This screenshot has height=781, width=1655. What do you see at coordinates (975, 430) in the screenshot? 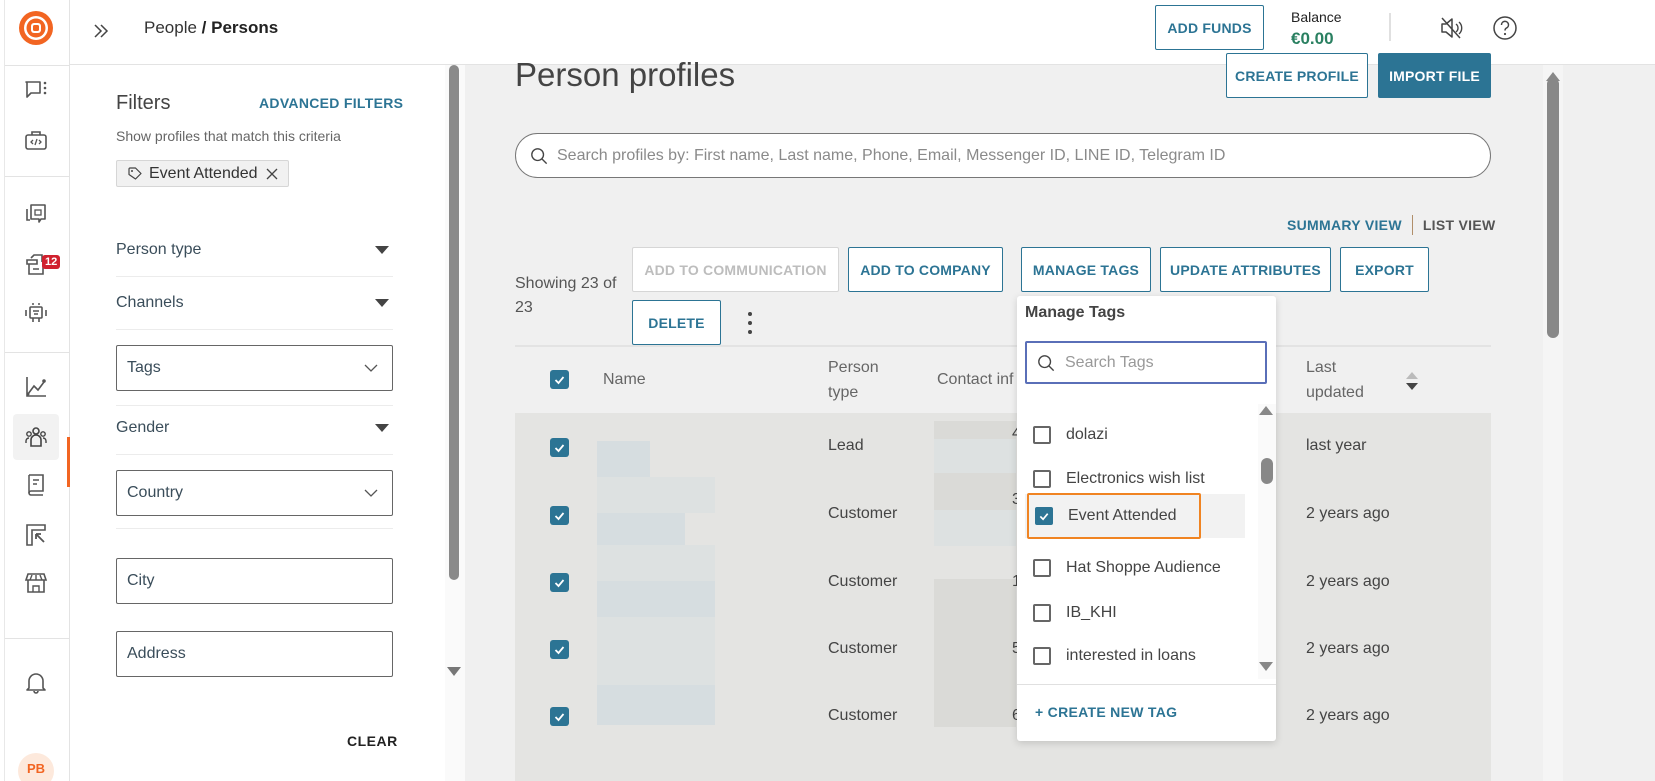
I see `redacted-contact` at bounding box center [975, 430].